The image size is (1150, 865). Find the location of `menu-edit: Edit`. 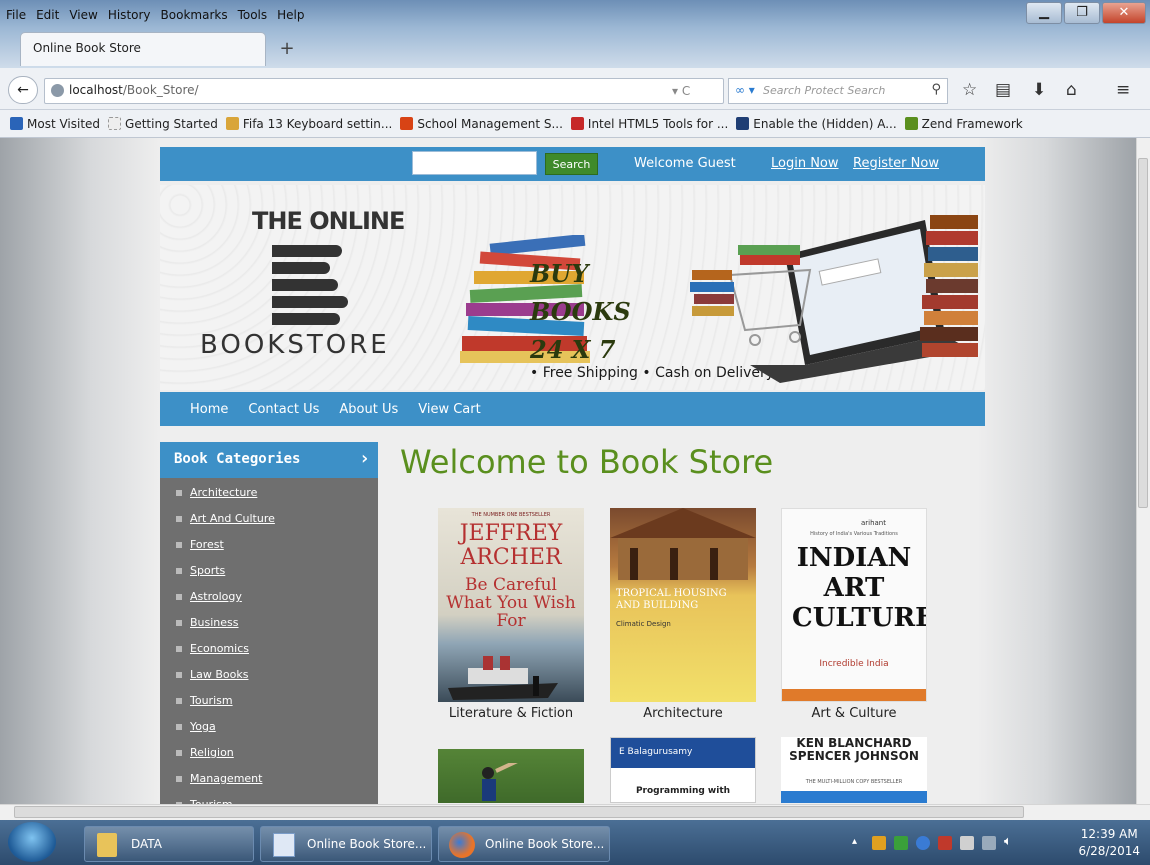

menu-edit: Edit is located at coordinates (47, 18).